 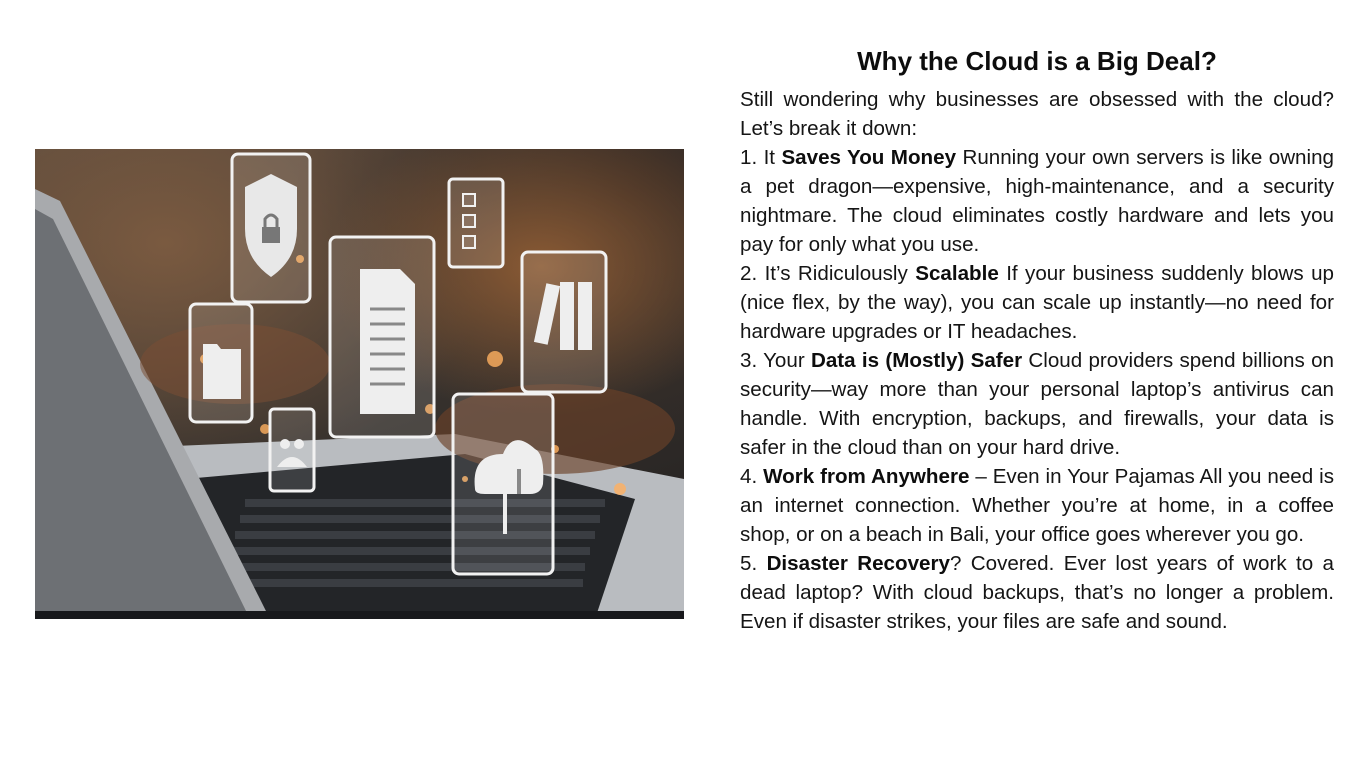 I want to click on article-title: Why the Cloud is a Big Deal?, so click(x=1037, y=61).